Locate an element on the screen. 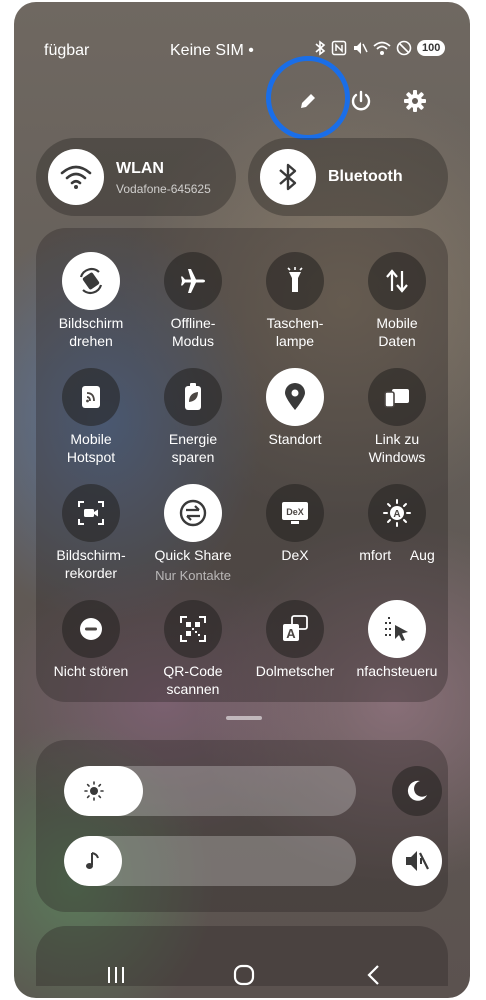 The width and height of the screenshot is (486, 1000). recents-icon is located at coordinates (116, 975).